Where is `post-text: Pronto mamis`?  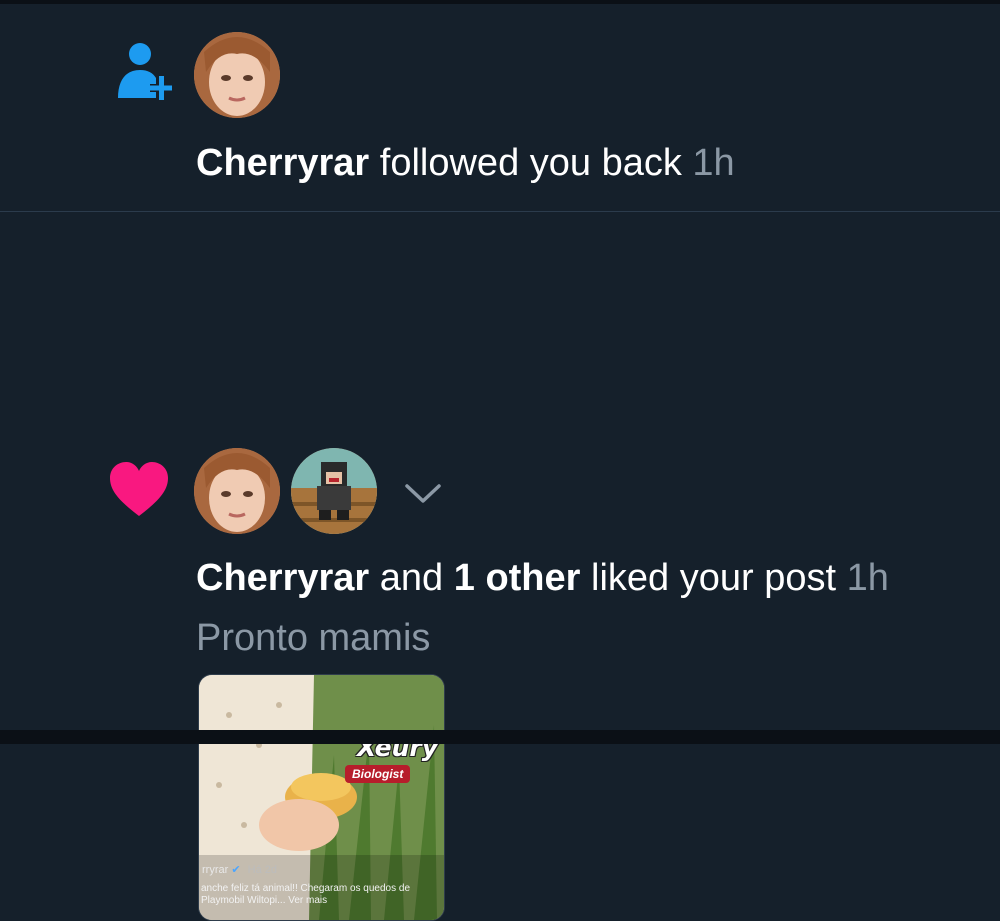
post-text: Pronto mamis is located at coordinates (313, 638).